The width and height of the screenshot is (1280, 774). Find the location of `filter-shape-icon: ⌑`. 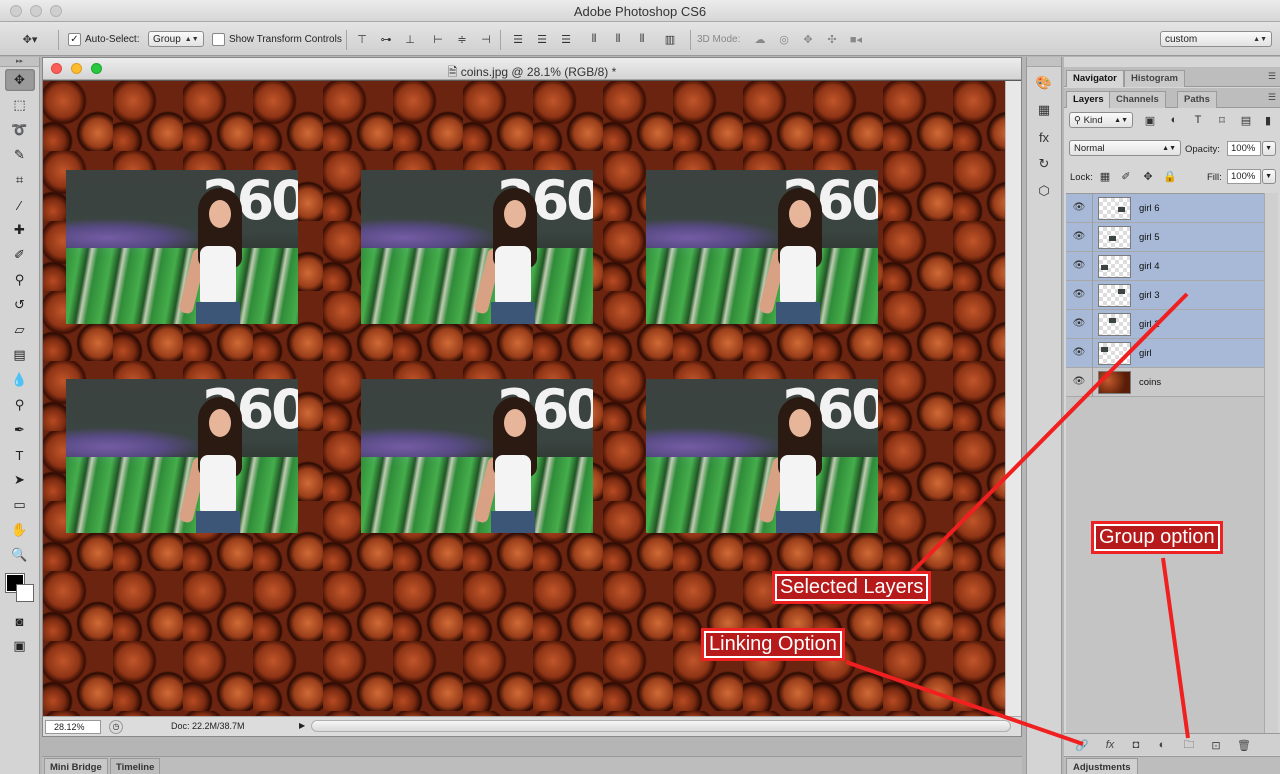

filter-shape-icon: ⌑ is located at coordinates (1222, 120).